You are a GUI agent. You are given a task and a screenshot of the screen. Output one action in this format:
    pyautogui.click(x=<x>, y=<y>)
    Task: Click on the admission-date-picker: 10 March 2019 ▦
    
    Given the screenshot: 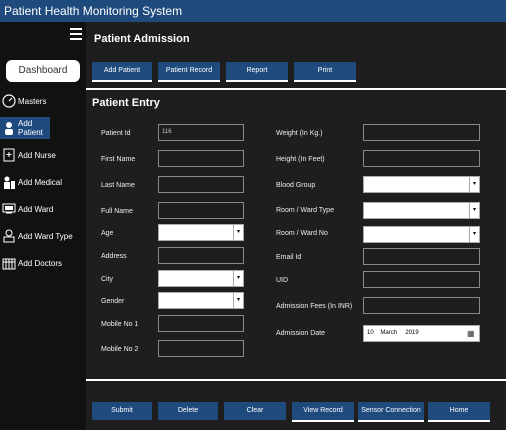 What is the action you would take?
    pyautogui.click(x=421, y=333)
    